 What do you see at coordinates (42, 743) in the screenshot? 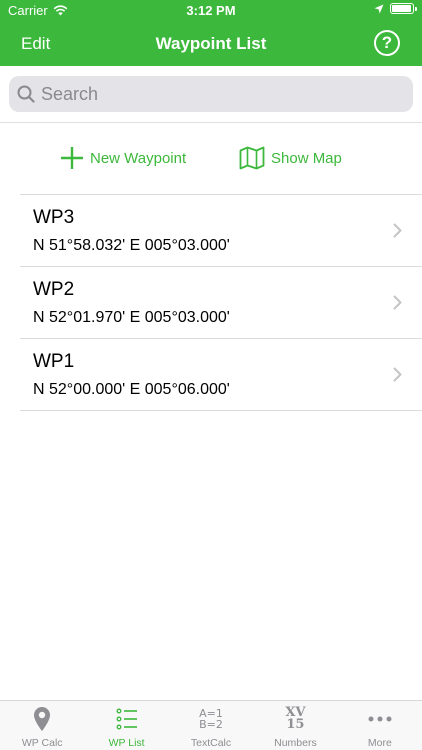
I see `tab-label: WP Calc` at bounding box center [42, 743].